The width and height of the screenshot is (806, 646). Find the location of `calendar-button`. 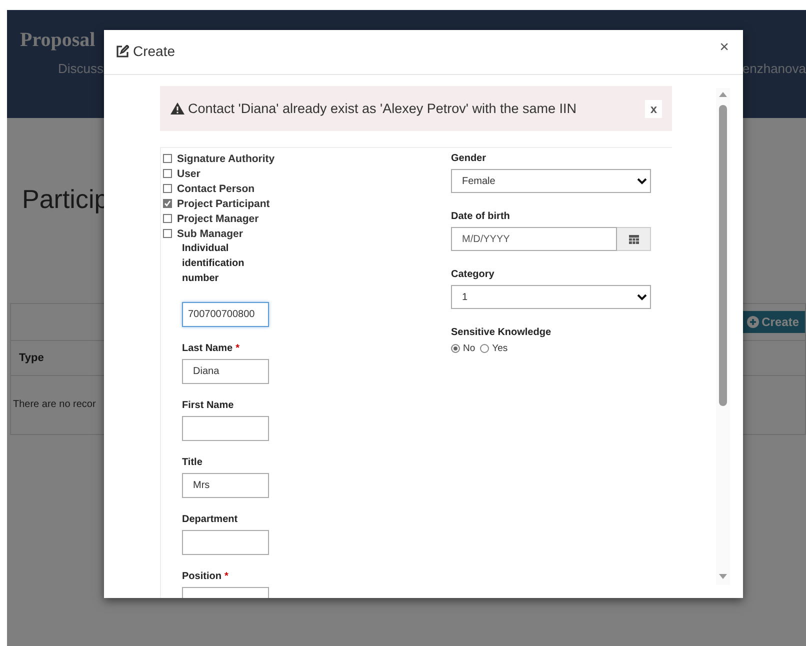

calendar-button is located at coordinates (634, 239).